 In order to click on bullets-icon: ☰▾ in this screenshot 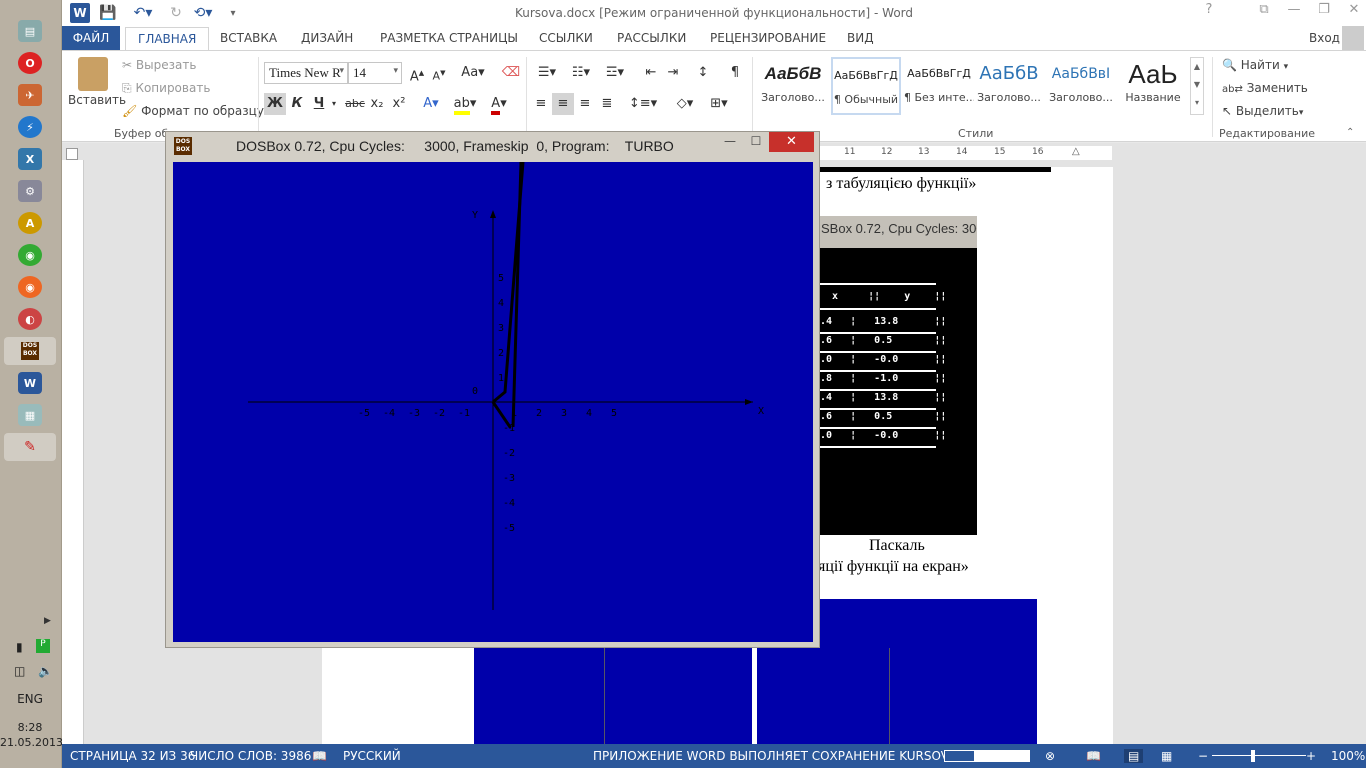, I will do `click(547, 73)`.